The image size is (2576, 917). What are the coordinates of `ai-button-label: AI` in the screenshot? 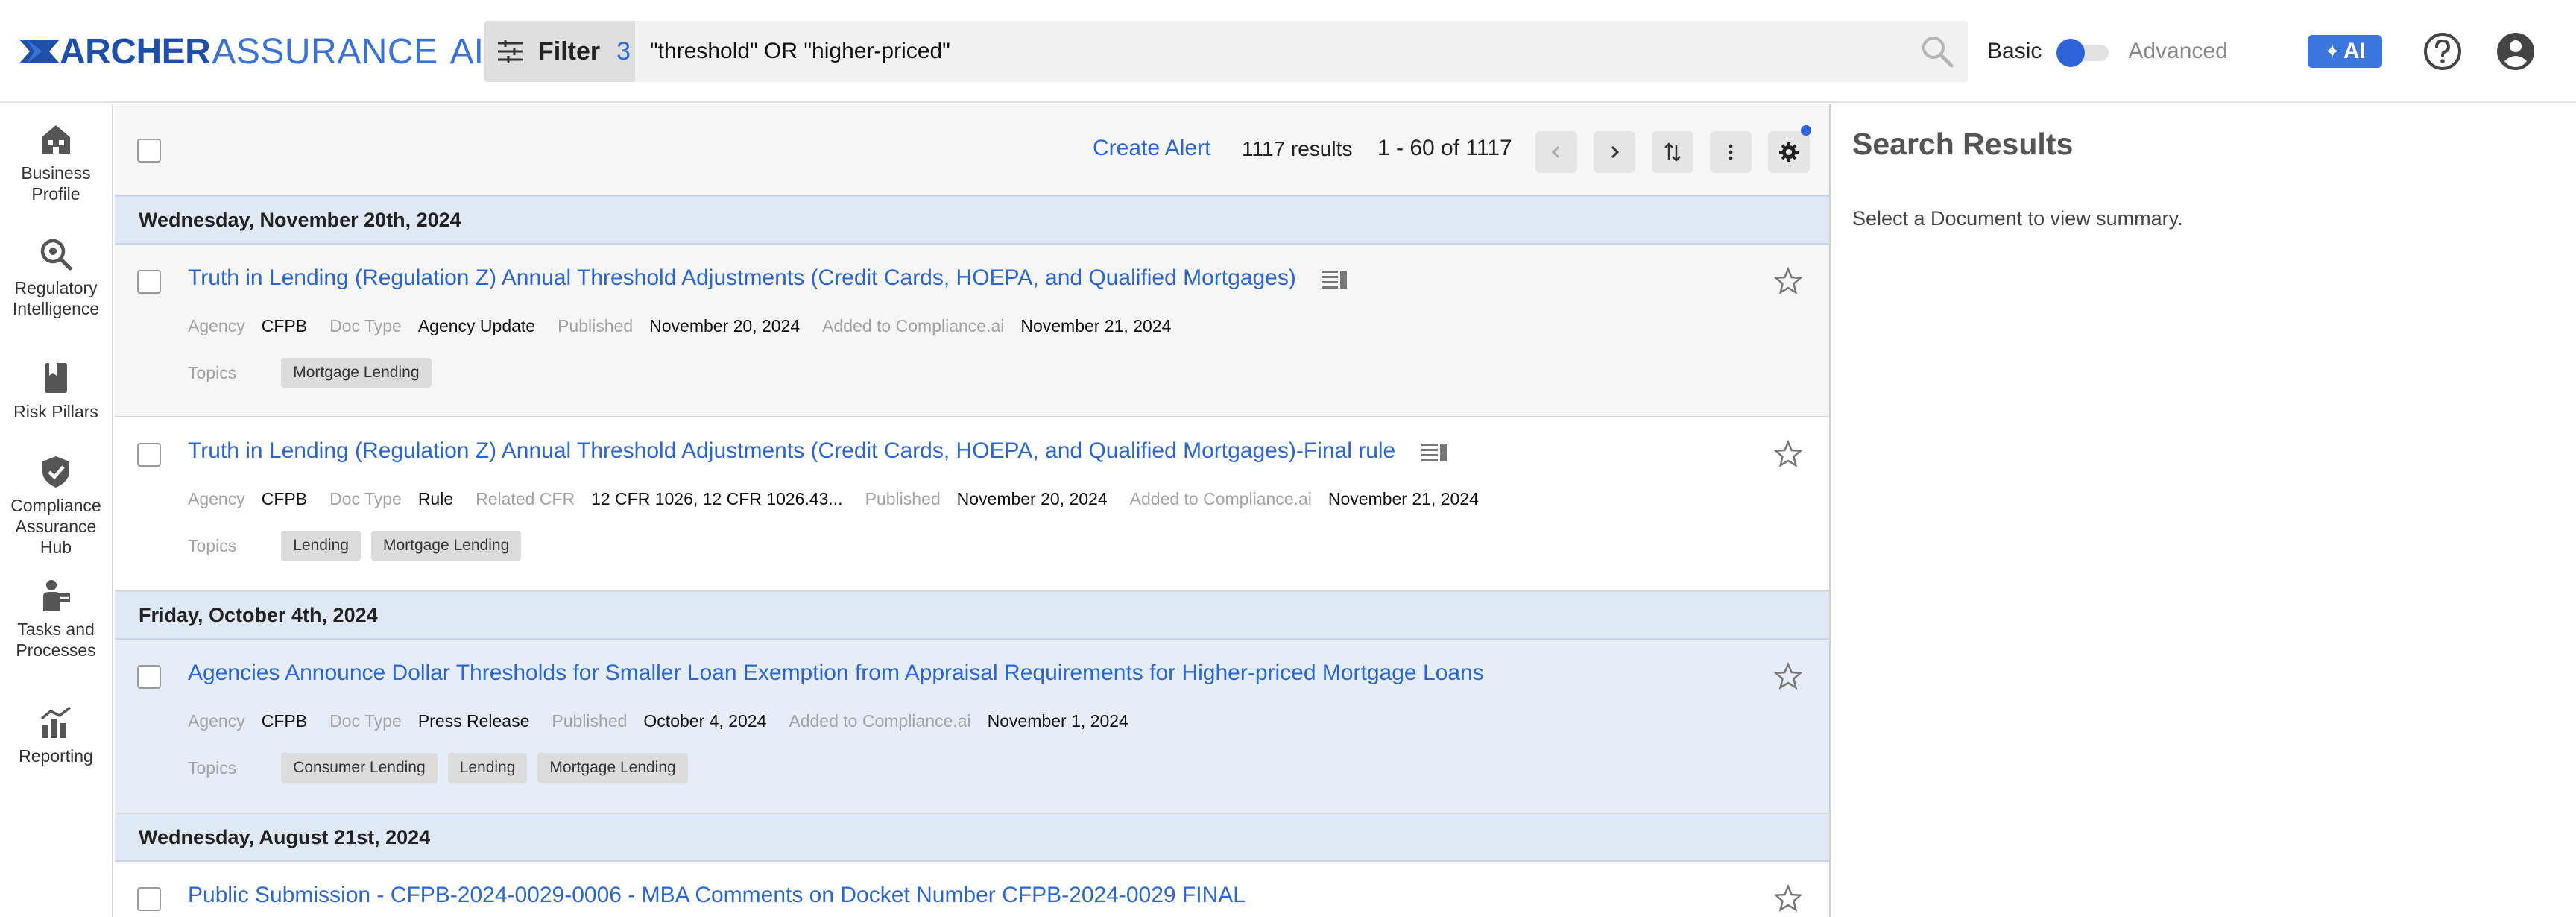 It's located at (2355, 51).